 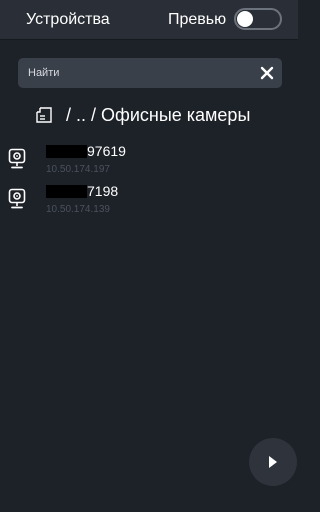 I want to click on breadcrumb: / .. / Офисные камеры, so click(x=142, y=115).